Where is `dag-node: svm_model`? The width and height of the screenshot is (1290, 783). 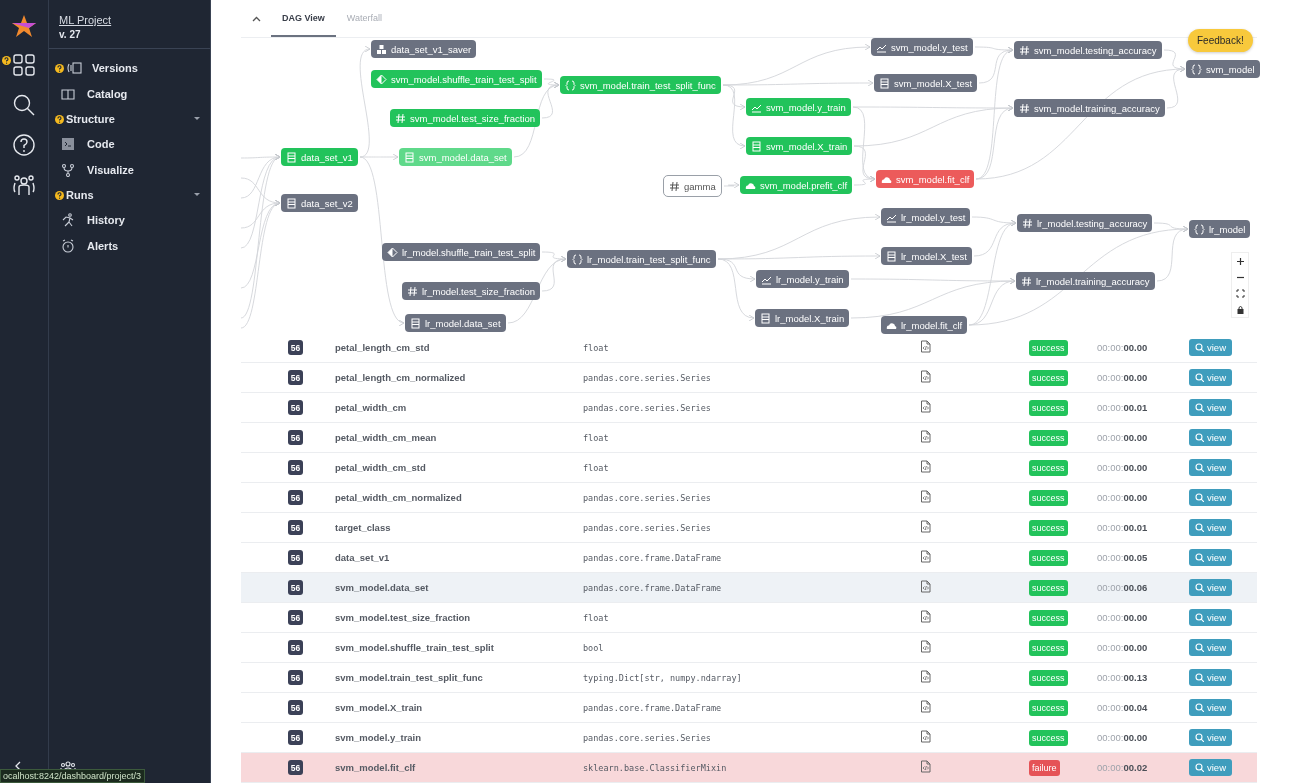
dag-node: svm_model is located at coordinates (1223, 69).